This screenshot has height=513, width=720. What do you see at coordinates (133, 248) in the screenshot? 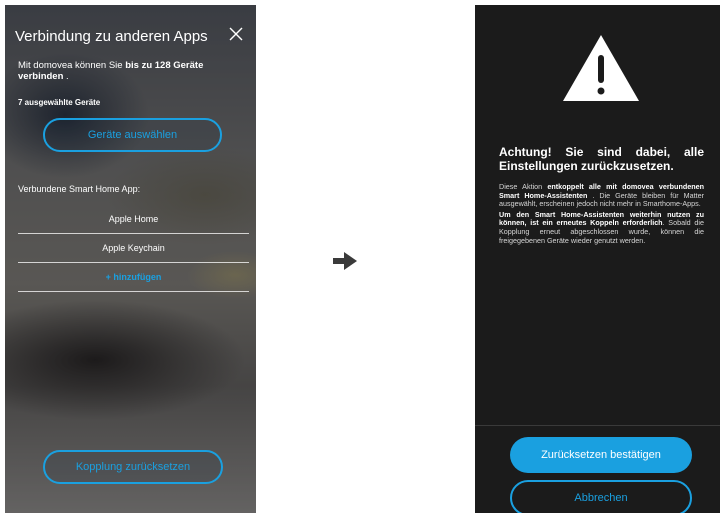
I see `app-row-apple-keychain: Apple Keychain` at bounding box center [133, 248].